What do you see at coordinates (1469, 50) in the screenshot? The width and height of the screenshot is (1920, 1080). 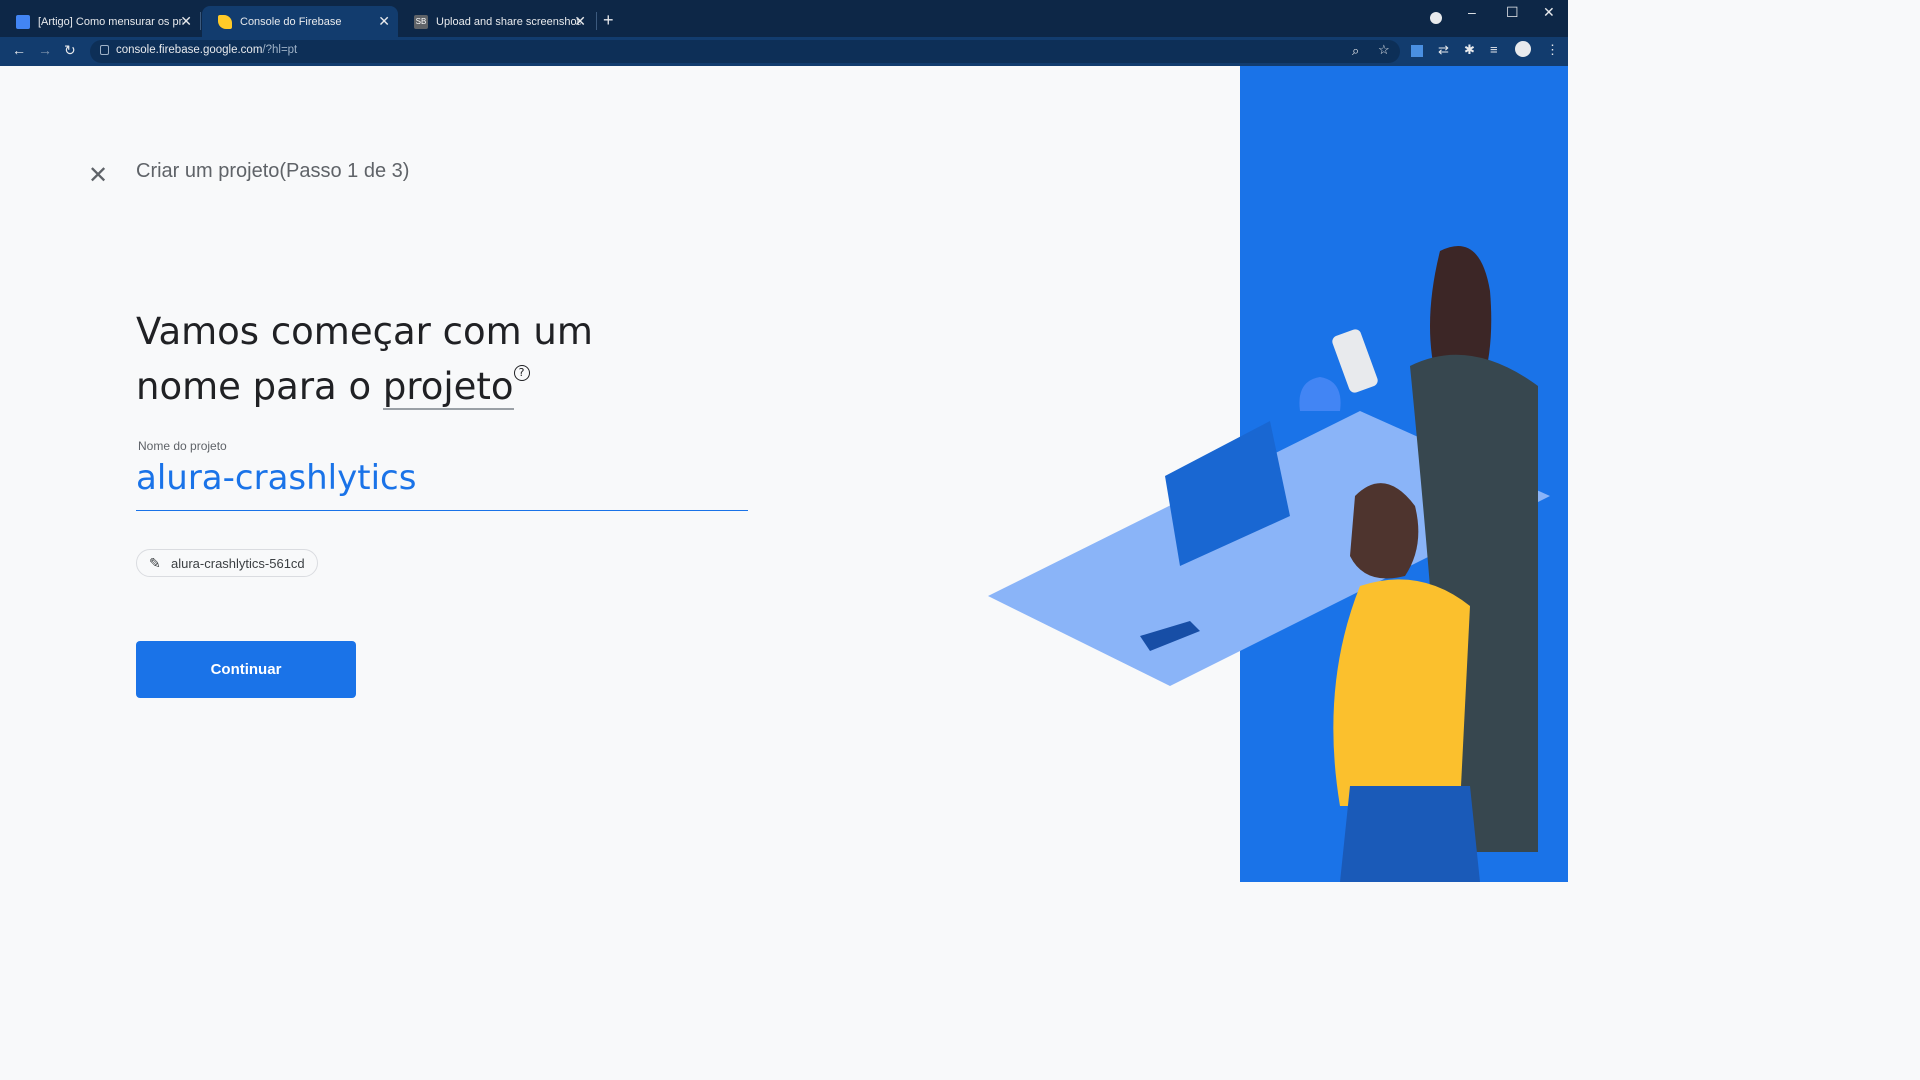 I see `extensions-puzzle-icon: ✱` at bounding box center [1469, 50].